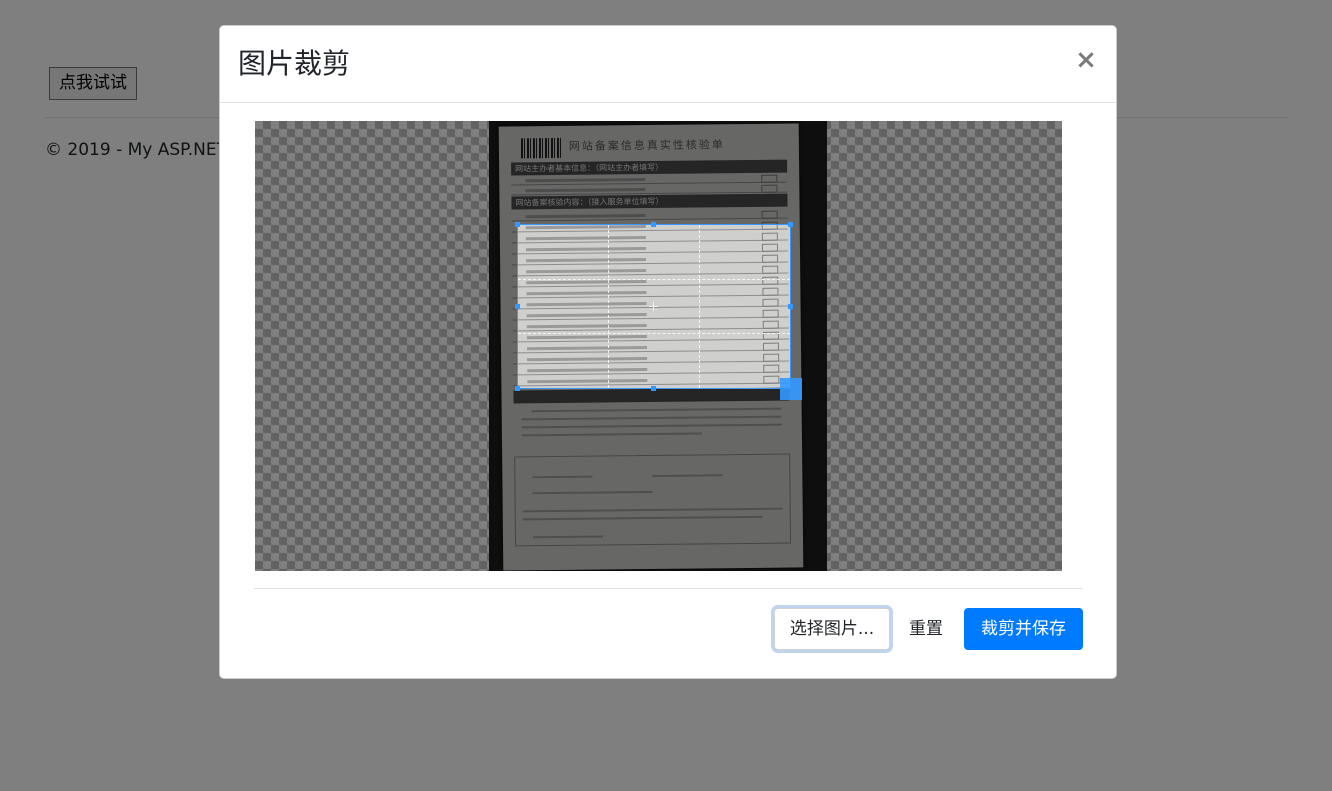 The height and width of the screenshot is (791, 1332). Describe the element at coordinates (791, 389) in the screenshot. I see `crop-handle-se` at that location.